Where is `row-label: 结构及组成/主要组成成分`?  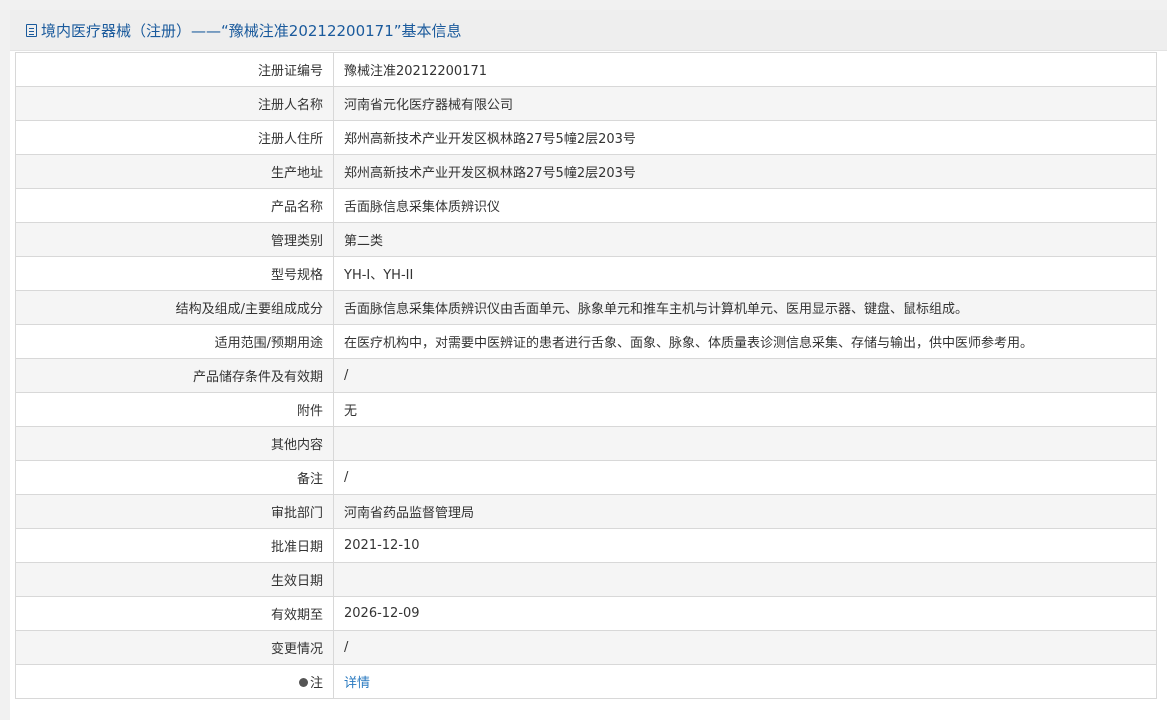
row-label: 结构及组成/主要组成成分 is located at coordinates (174, 307).